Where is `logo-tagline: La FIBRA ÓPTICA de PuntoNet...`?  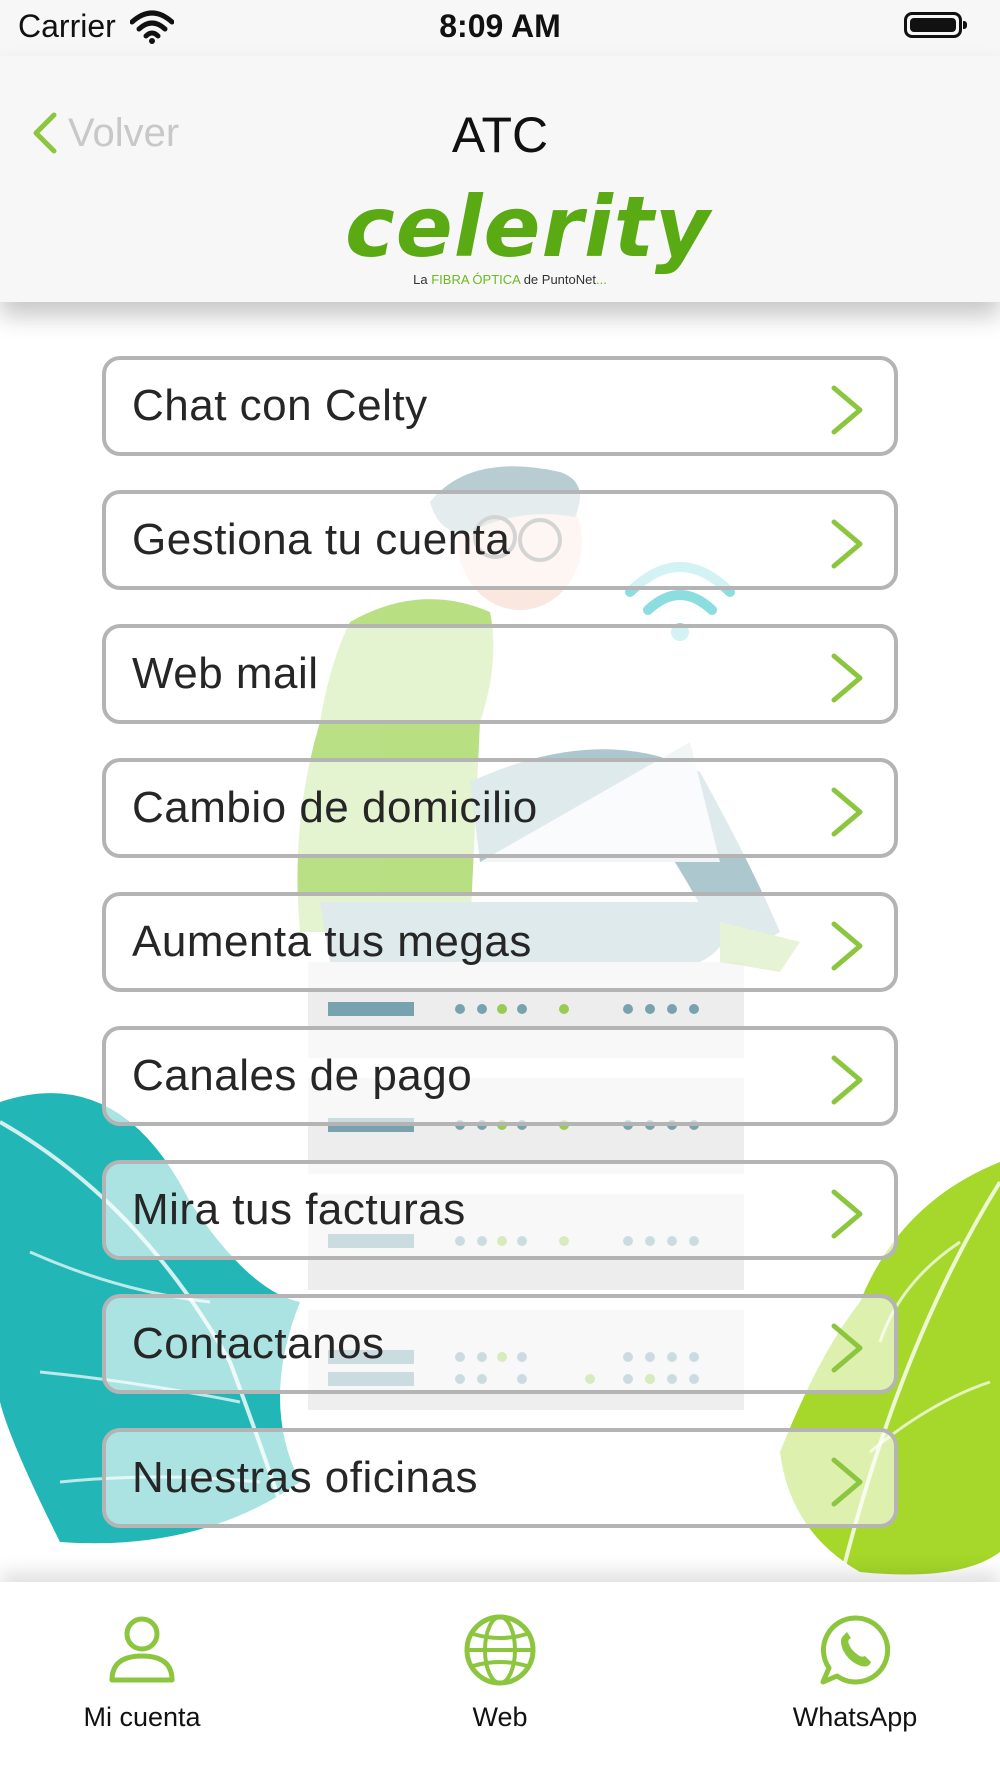 logo-tagline: La FIBRA ÓPTICA de PuntoNet... is located at coordinates (510, 279).